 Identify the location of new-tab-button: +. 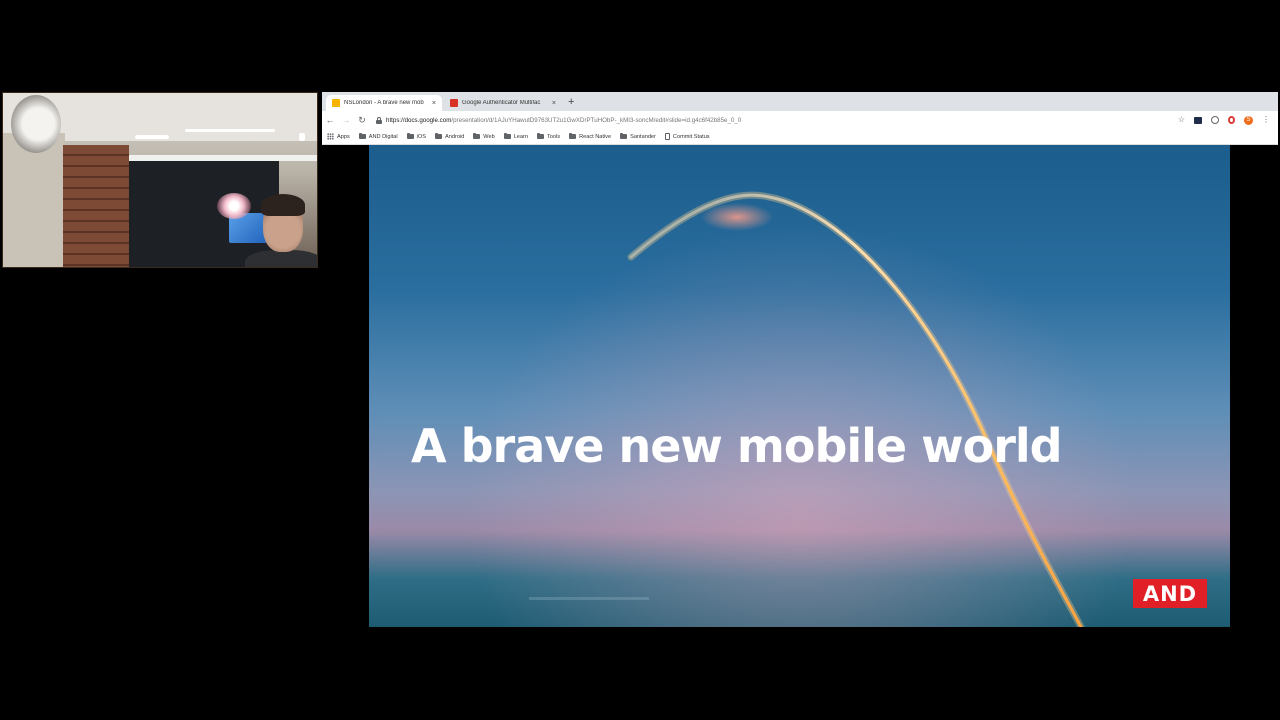
(571, 102).